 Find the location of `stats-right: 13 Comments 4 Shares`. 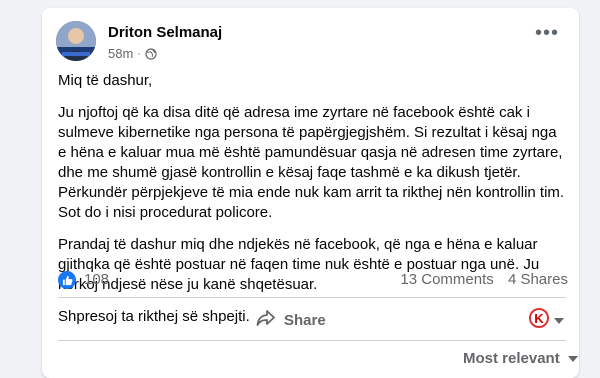

stats-right: 13 Comments 4 Shares is located at coordinates (484, 279).